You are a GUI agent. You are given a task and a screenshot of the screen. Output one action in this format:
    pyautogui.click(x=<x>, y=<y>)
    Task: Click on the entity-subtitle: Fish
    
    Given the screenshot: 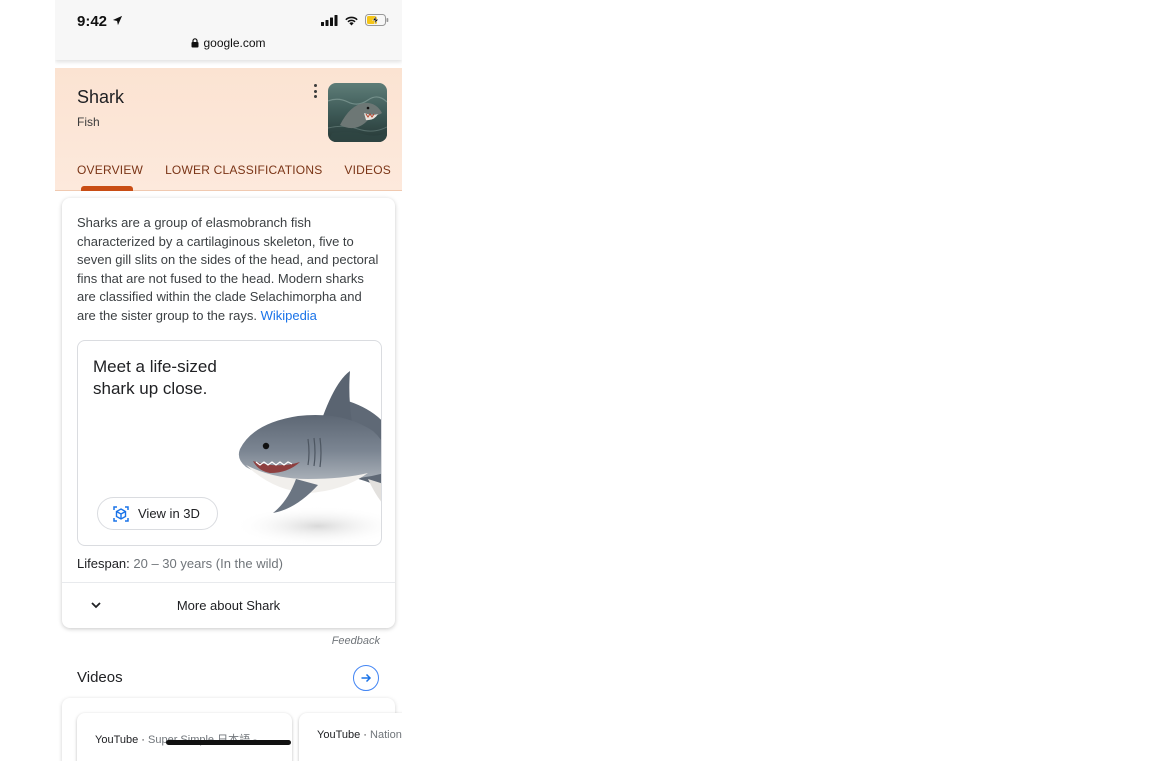 What is the action you would take?
    pyautogui.click(x=88, y=122)
    